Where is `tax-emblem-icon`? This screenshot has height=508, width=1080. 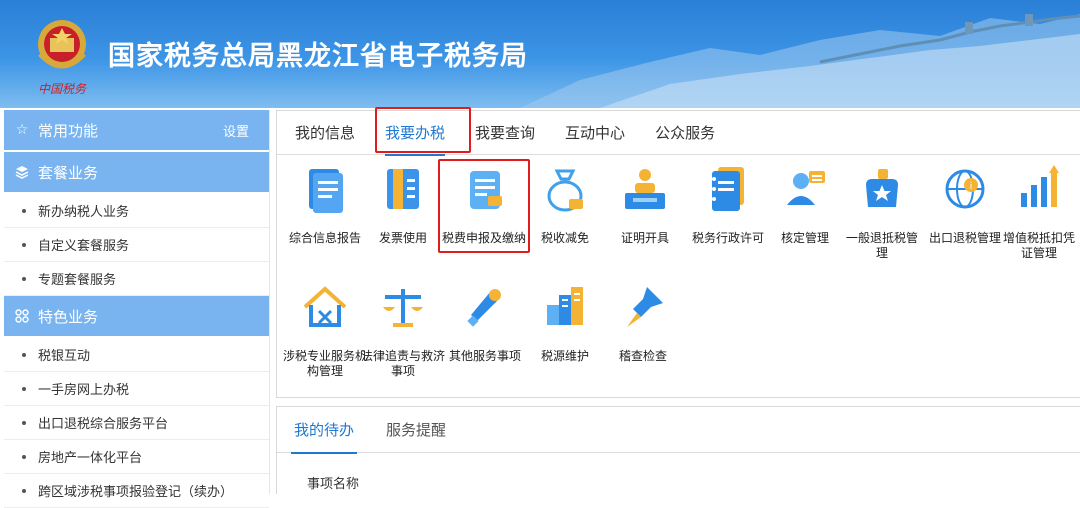
tax-emblem-icon is located at coordinates (62, 44).